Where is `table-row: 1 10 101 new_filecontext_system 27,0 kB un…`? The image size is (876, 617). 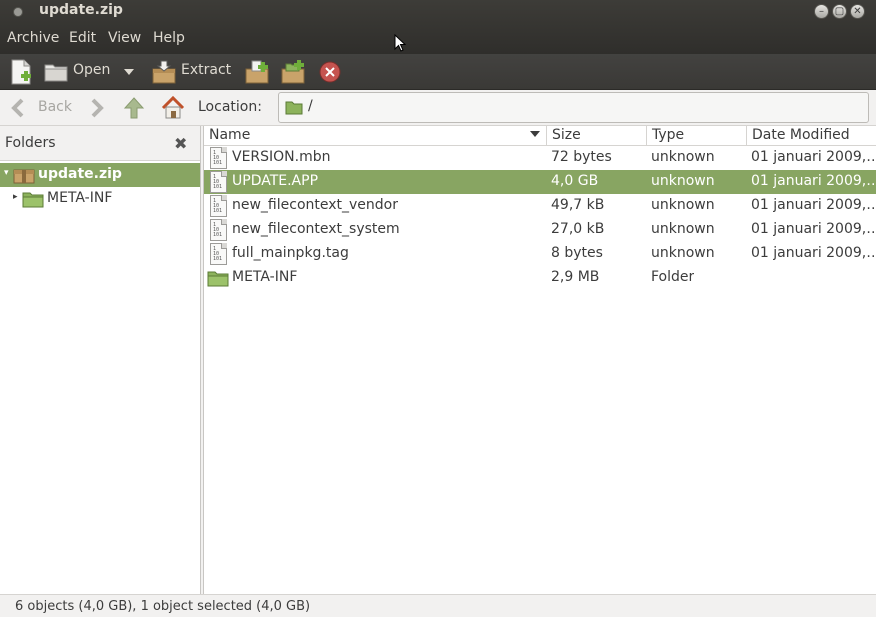 table-row: 1 10 101 new_filecontext_system 27,0 kB un… is located at coordinates (540, 230).